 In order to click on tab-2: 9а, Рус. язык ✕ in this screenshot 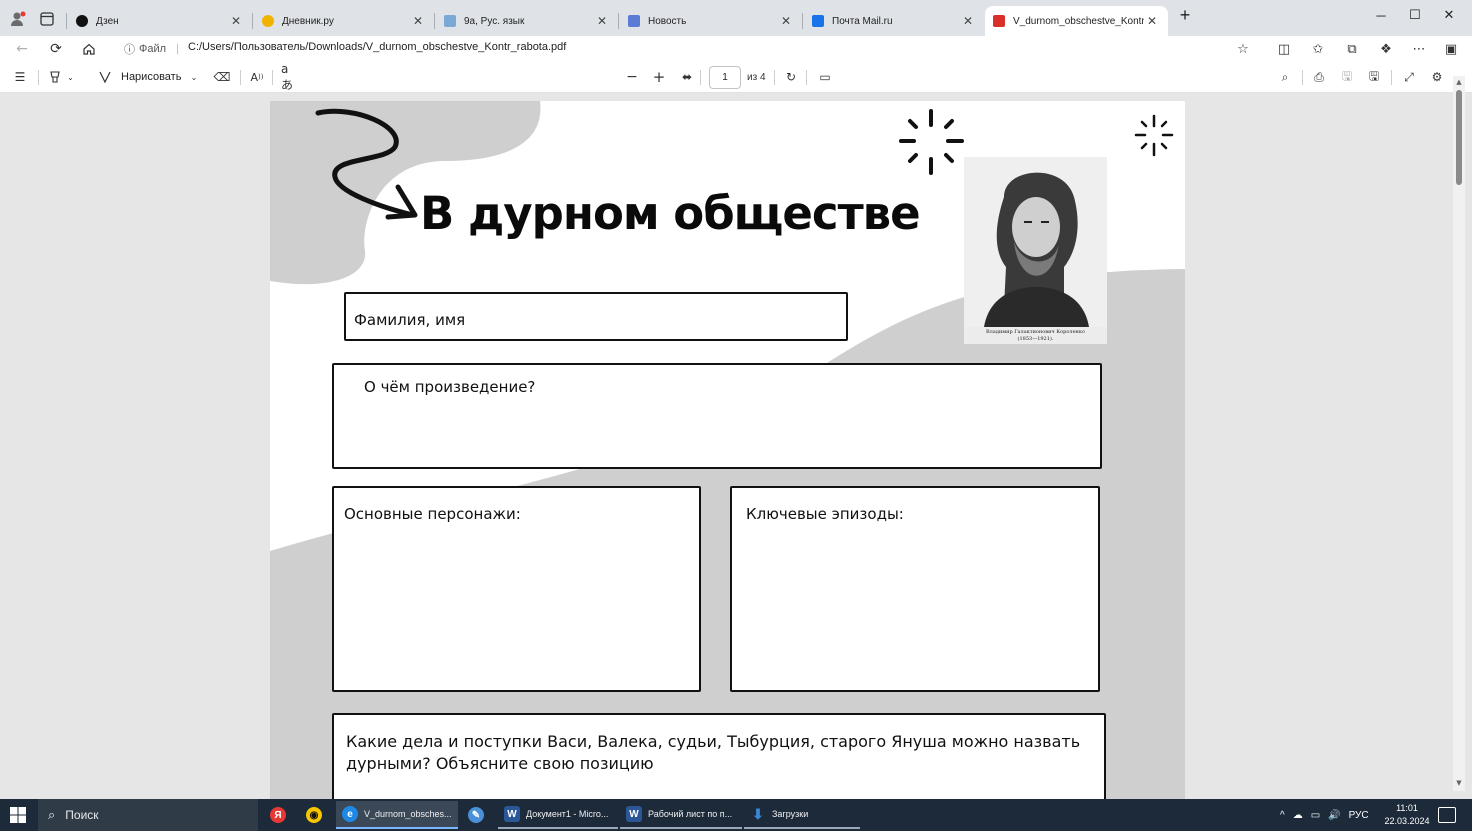, I will do `click(527, 21)`.